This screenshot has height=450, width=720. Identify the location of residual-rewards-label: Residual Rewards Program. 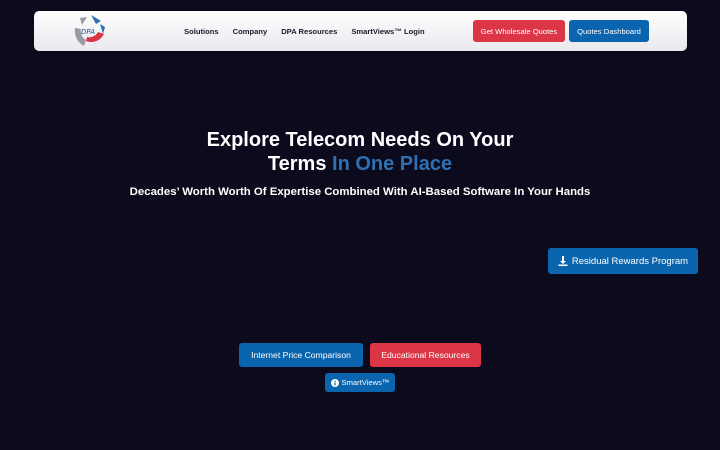
(630, 261).